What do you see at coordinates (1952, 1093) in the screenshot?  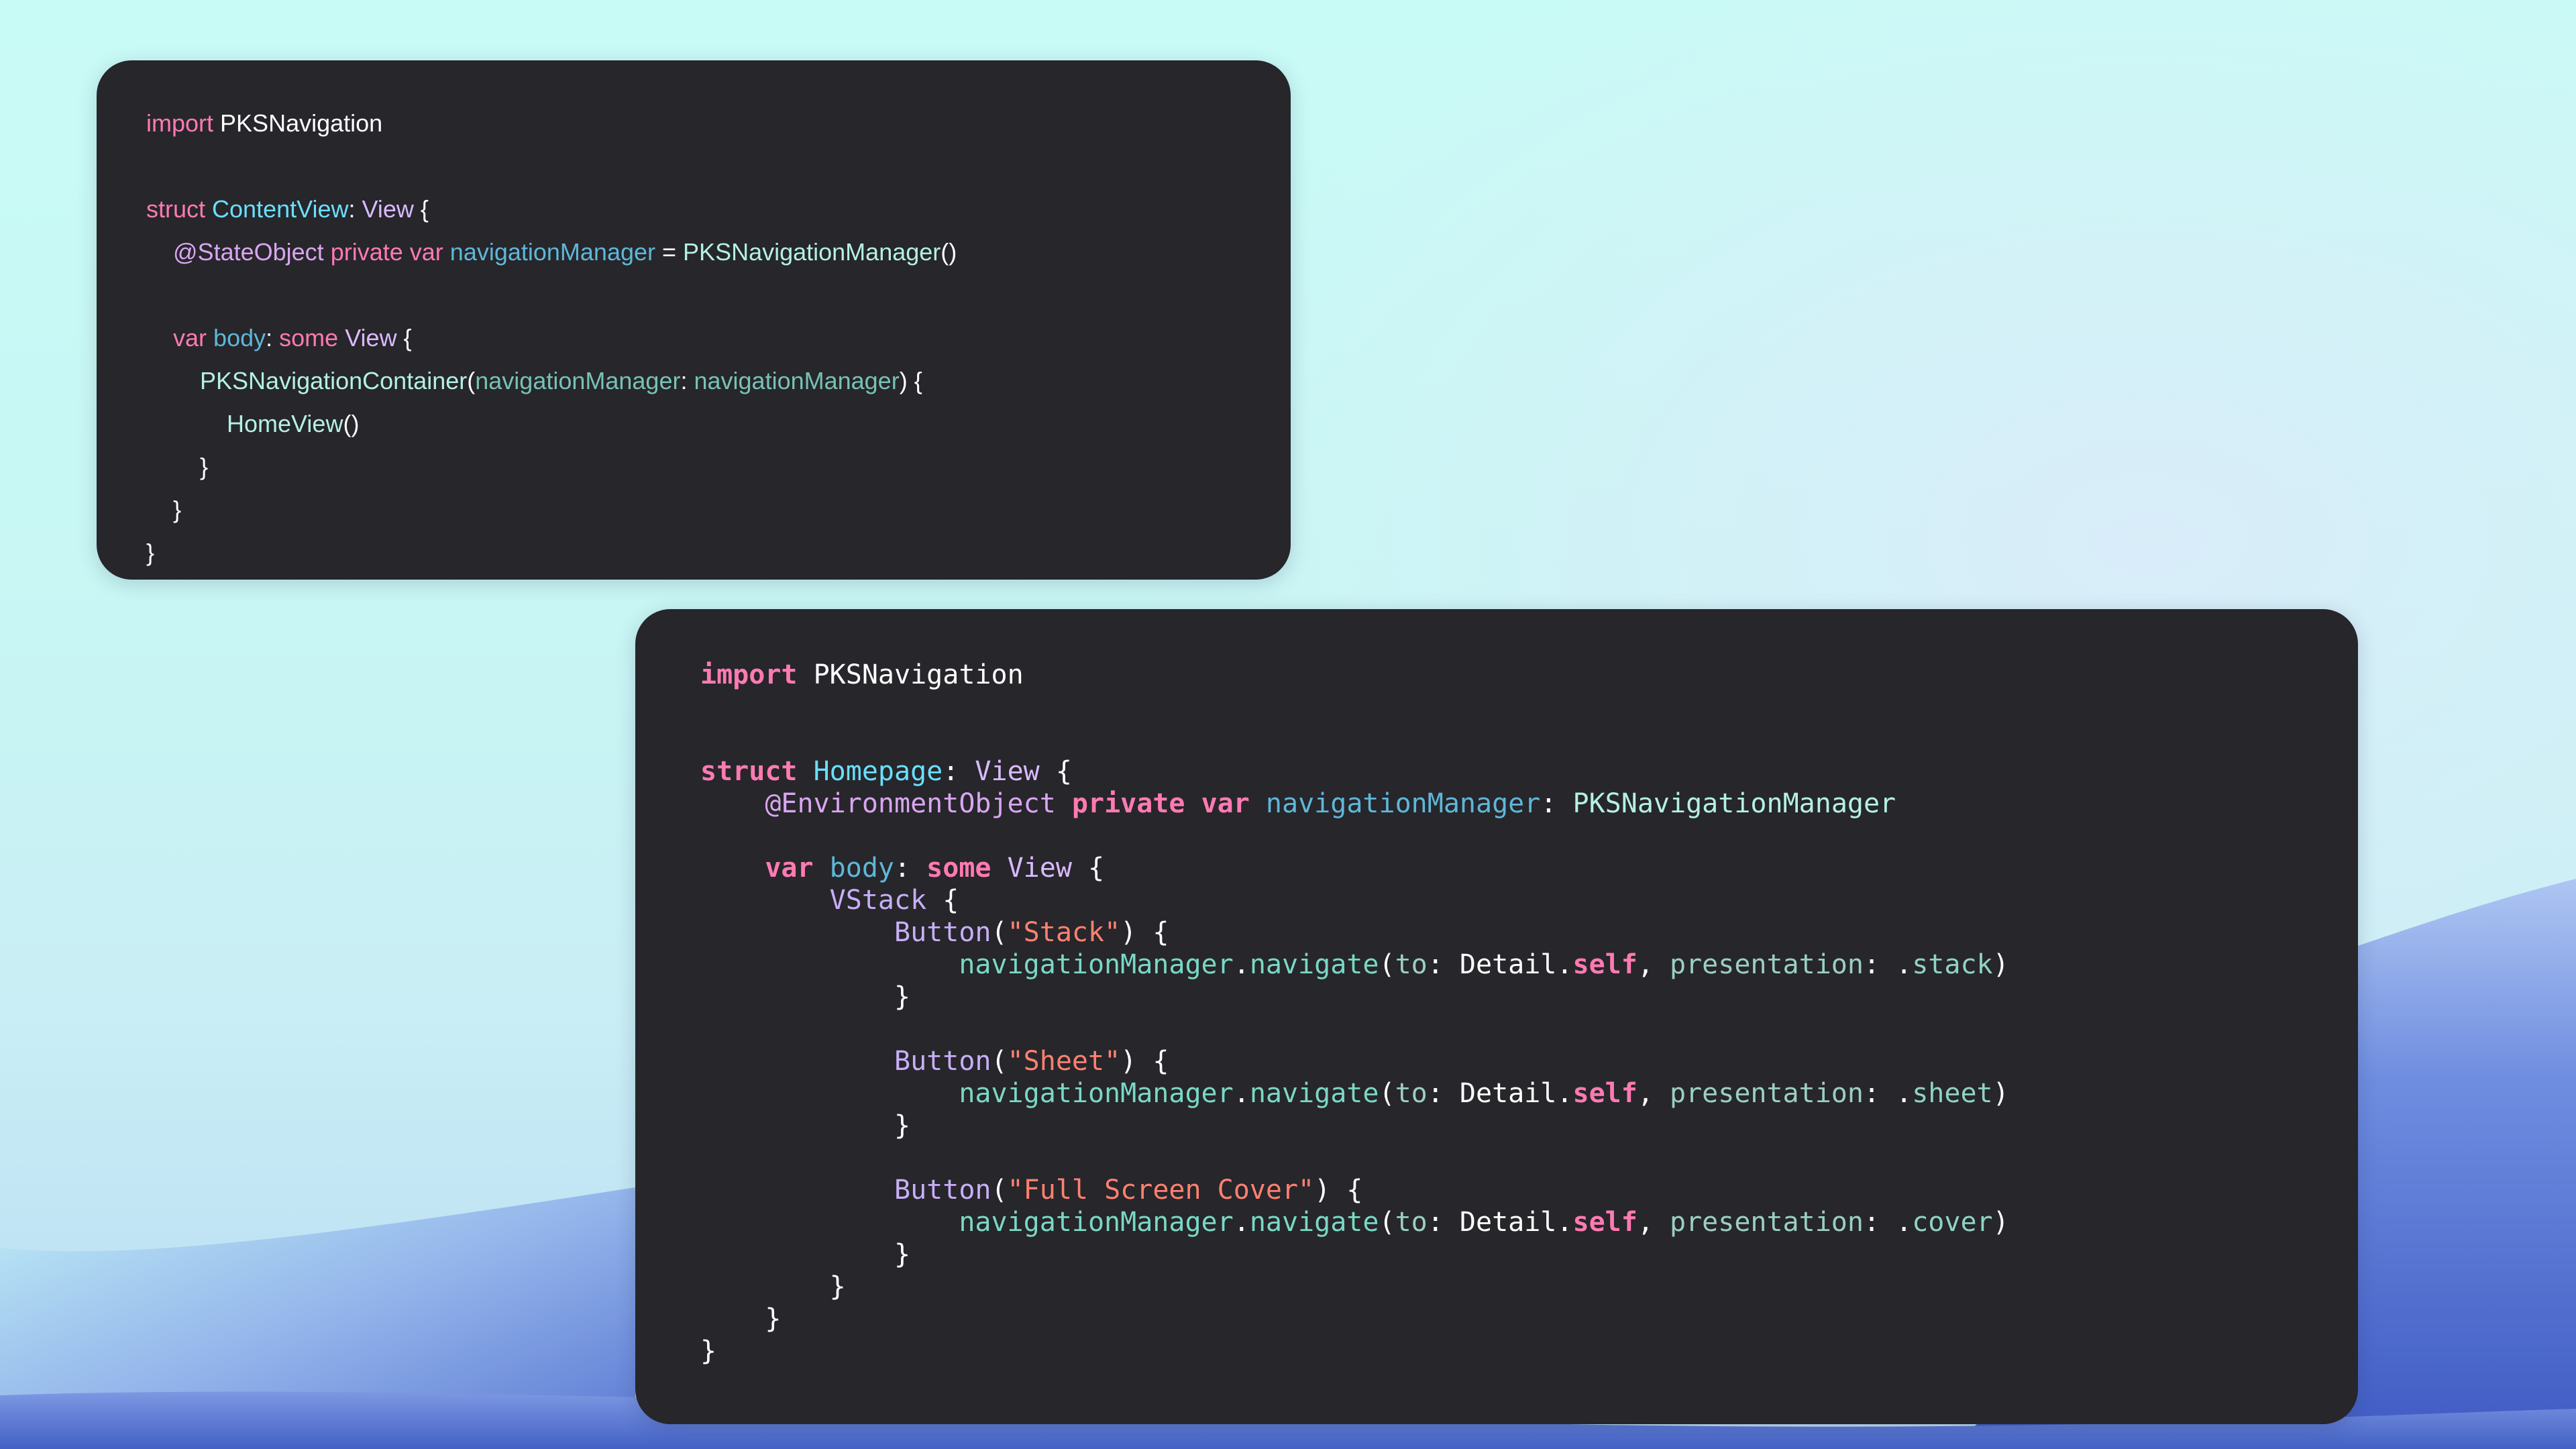 I see `code-token-case: sheet` at bounding box center [1952, 1093].